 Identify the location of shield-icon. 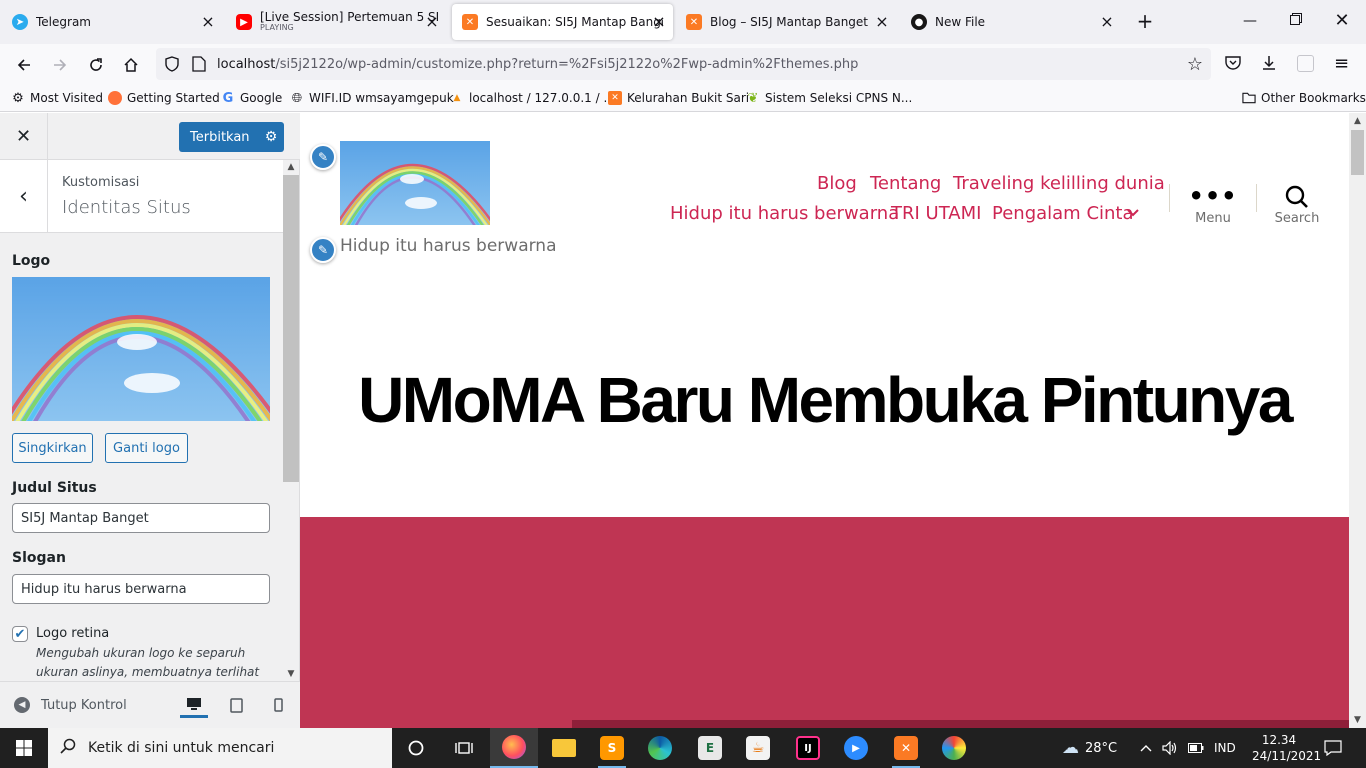
(172, 65).